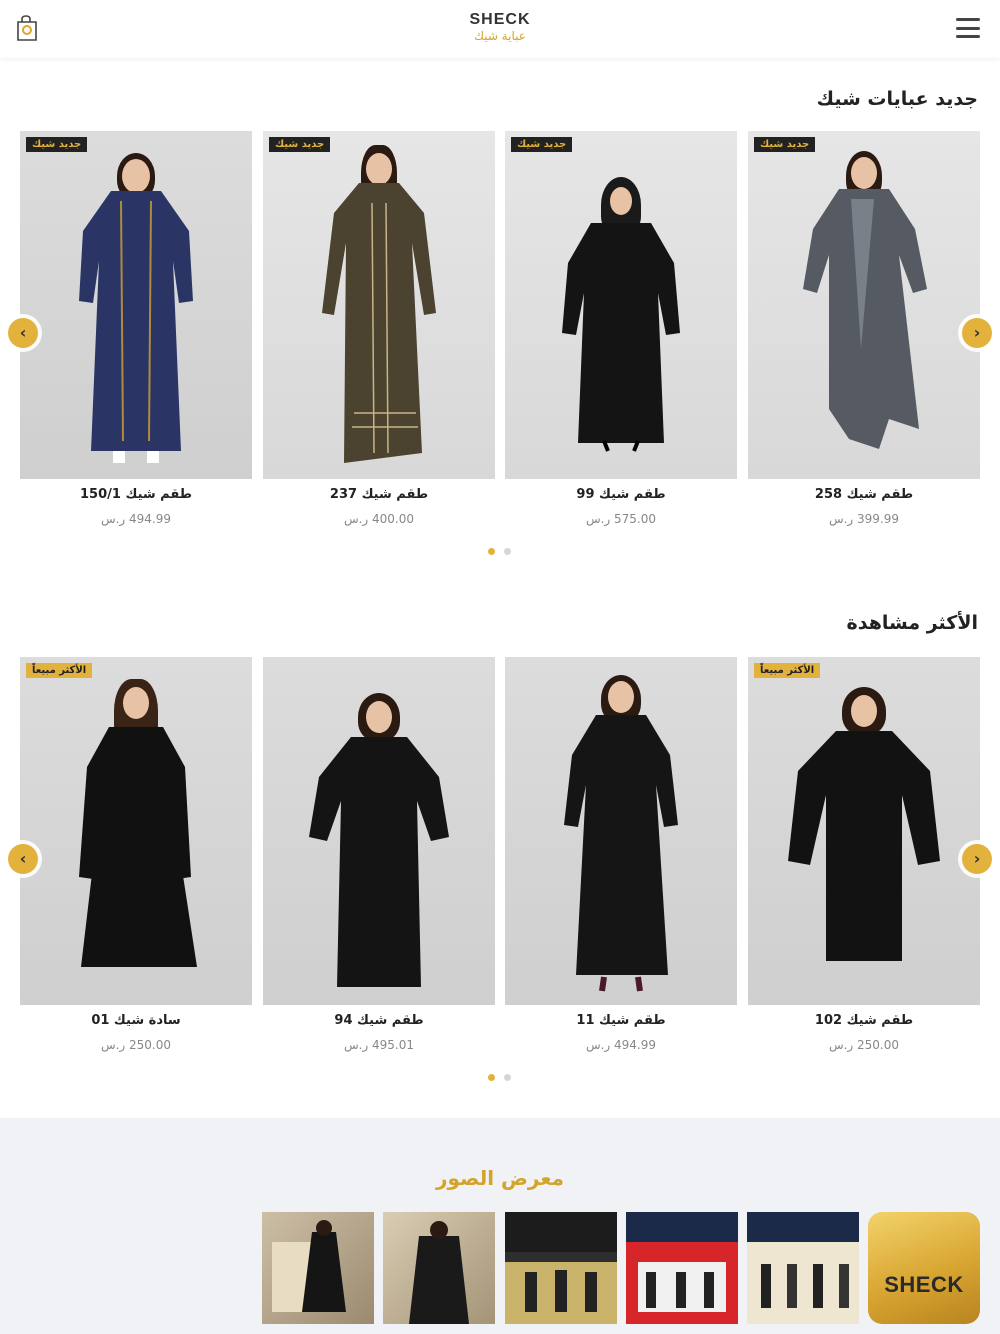 The image size is (1000, 1334). I want to click on product-name: طقم شيك 237, so click(379, 494).